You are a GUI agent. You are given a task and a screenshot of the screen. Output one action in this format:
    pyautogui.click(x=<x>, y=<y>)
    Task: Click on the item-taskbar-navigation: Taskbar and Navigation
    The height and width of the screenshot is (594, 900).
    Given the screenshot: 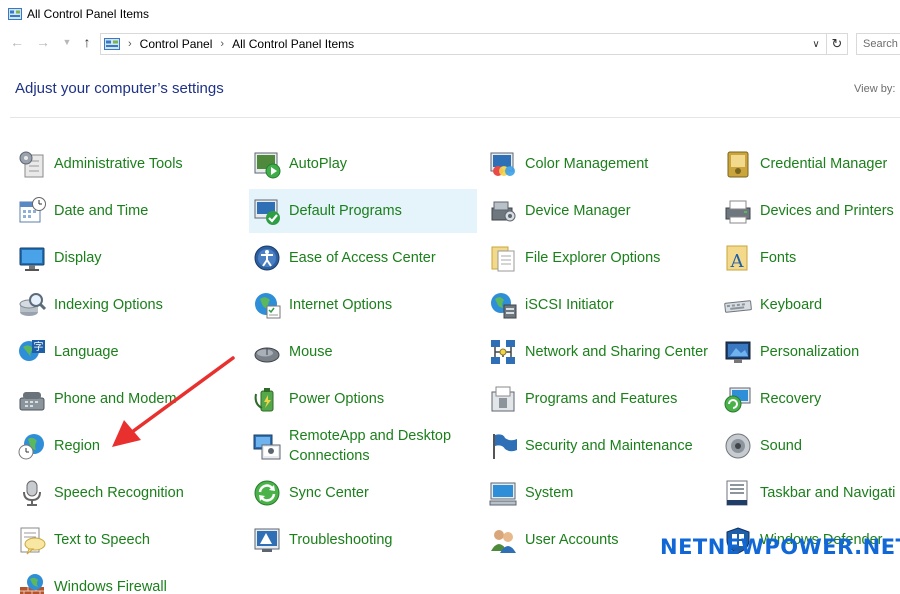 What is the action you would take?
    pyautogui.click(x=810, y=493)
    